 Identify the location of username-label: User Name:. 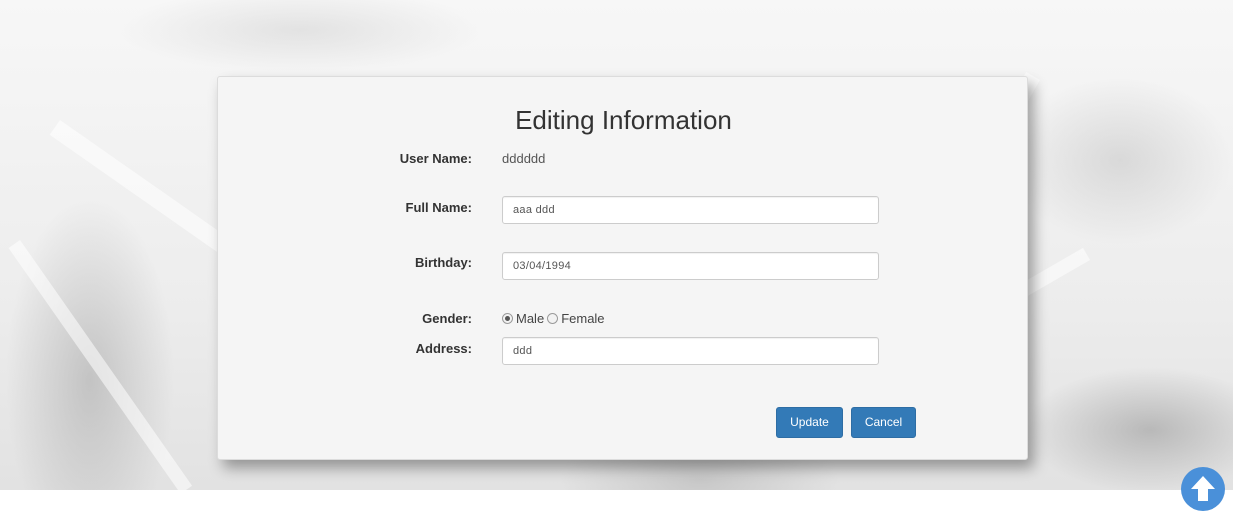
(435, 158).